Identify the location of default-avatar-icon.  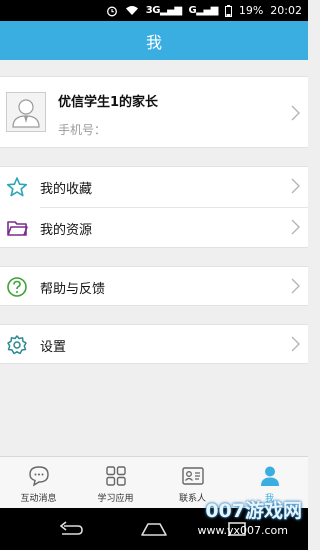
(26, 113).